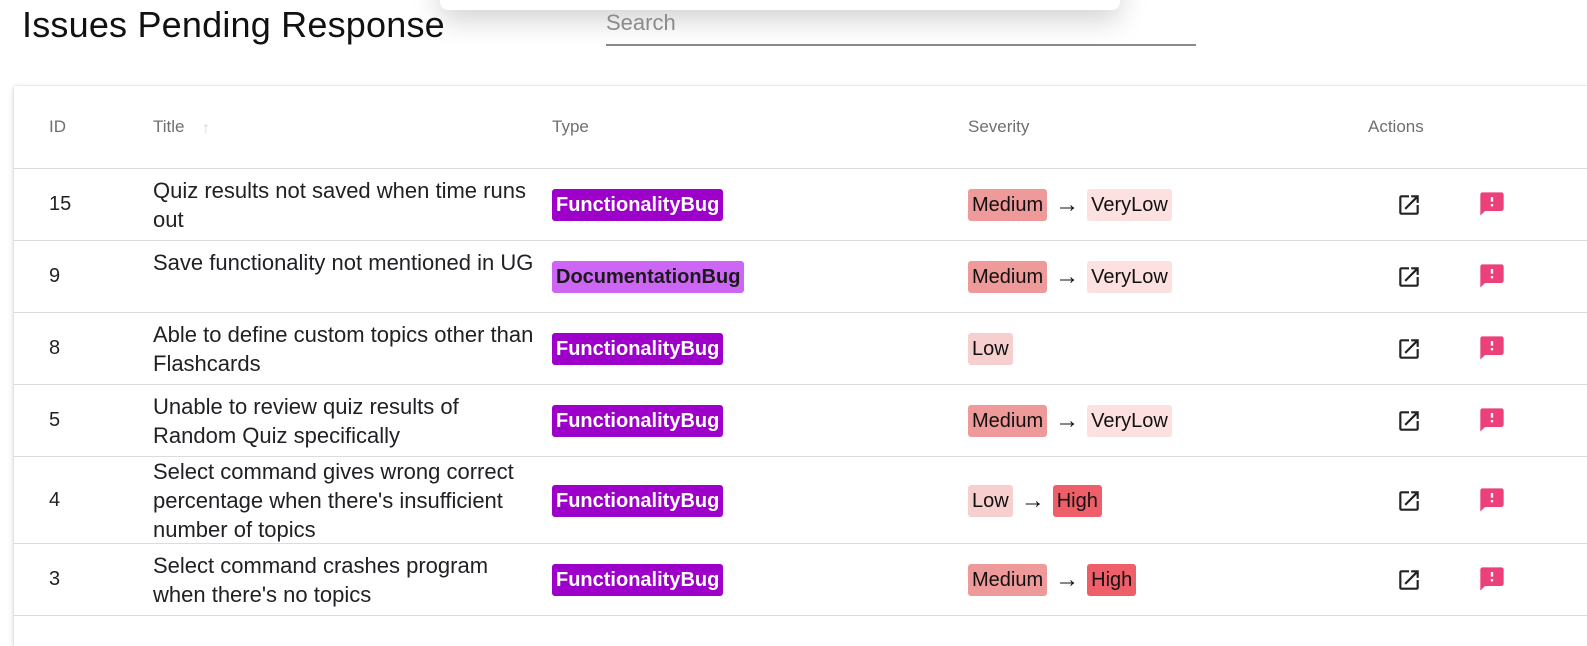 The width and height of the screenshot is (1587, 646). I want to click on issue-id: 4, so click(55, 499).